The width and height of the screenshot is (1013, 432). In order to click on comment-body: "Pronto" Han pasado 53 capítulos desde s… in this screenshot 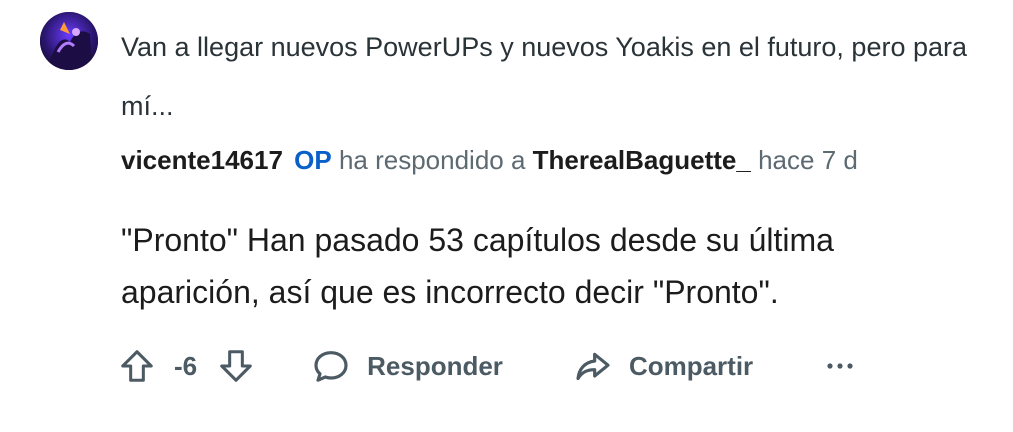, I will do `click(477, 266)`.